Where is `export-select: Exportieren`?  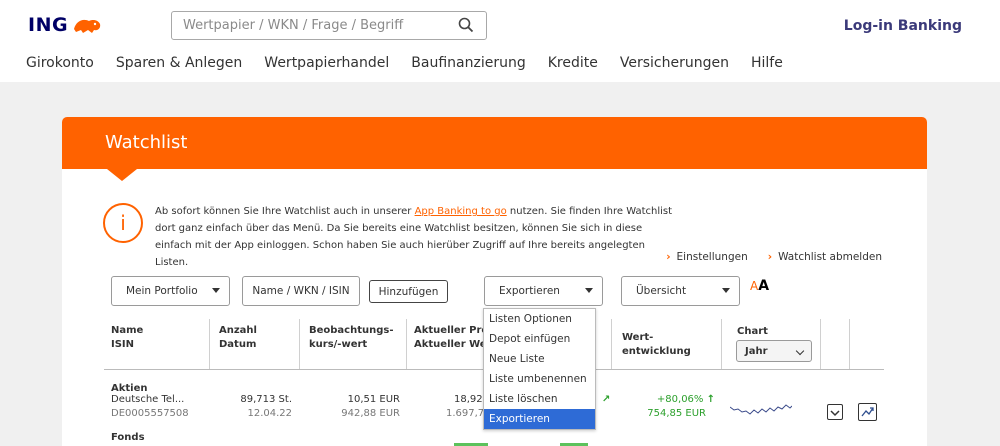
export-select: Exportieren is located at coordinates (543, 291).